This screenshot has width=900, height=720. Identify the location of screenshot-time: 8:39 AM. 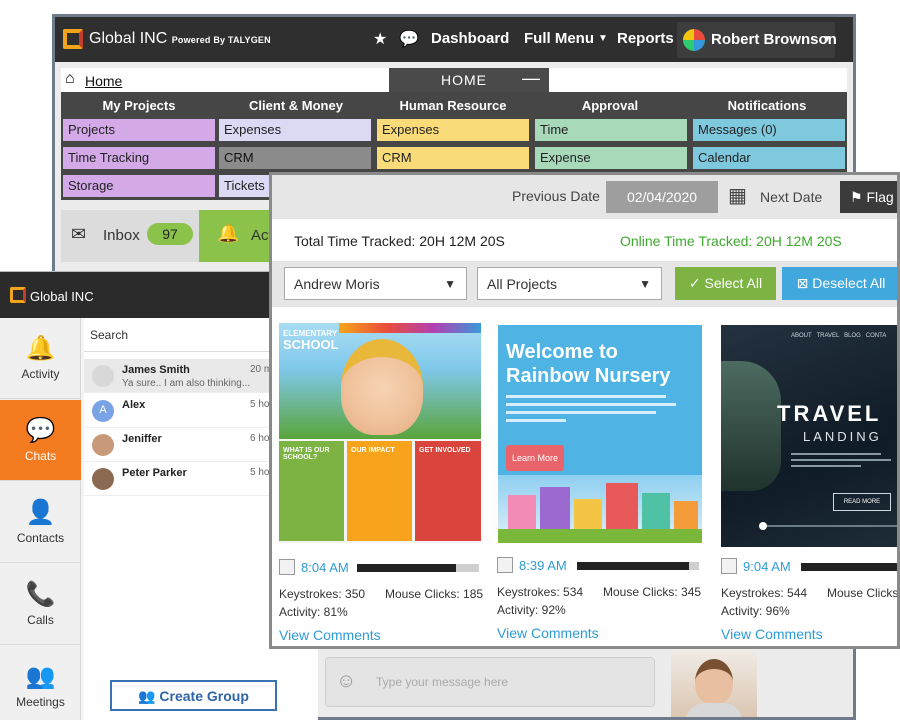
(543, 565).